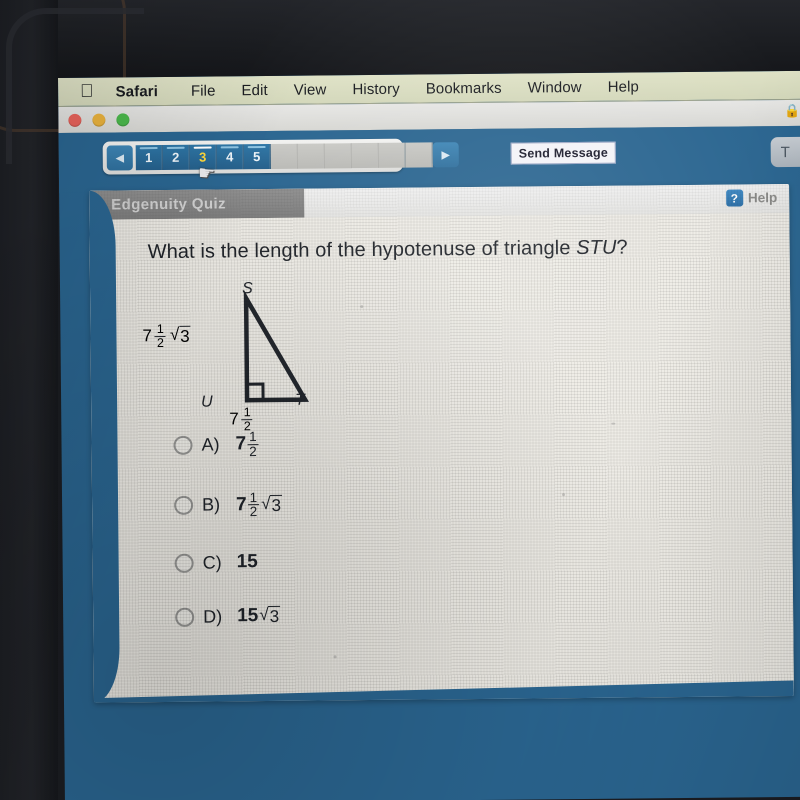  What do you see at coordinates (203, 90) in the screenshot?
I see `menu-item-file: File` at bounding box center [203, 90].